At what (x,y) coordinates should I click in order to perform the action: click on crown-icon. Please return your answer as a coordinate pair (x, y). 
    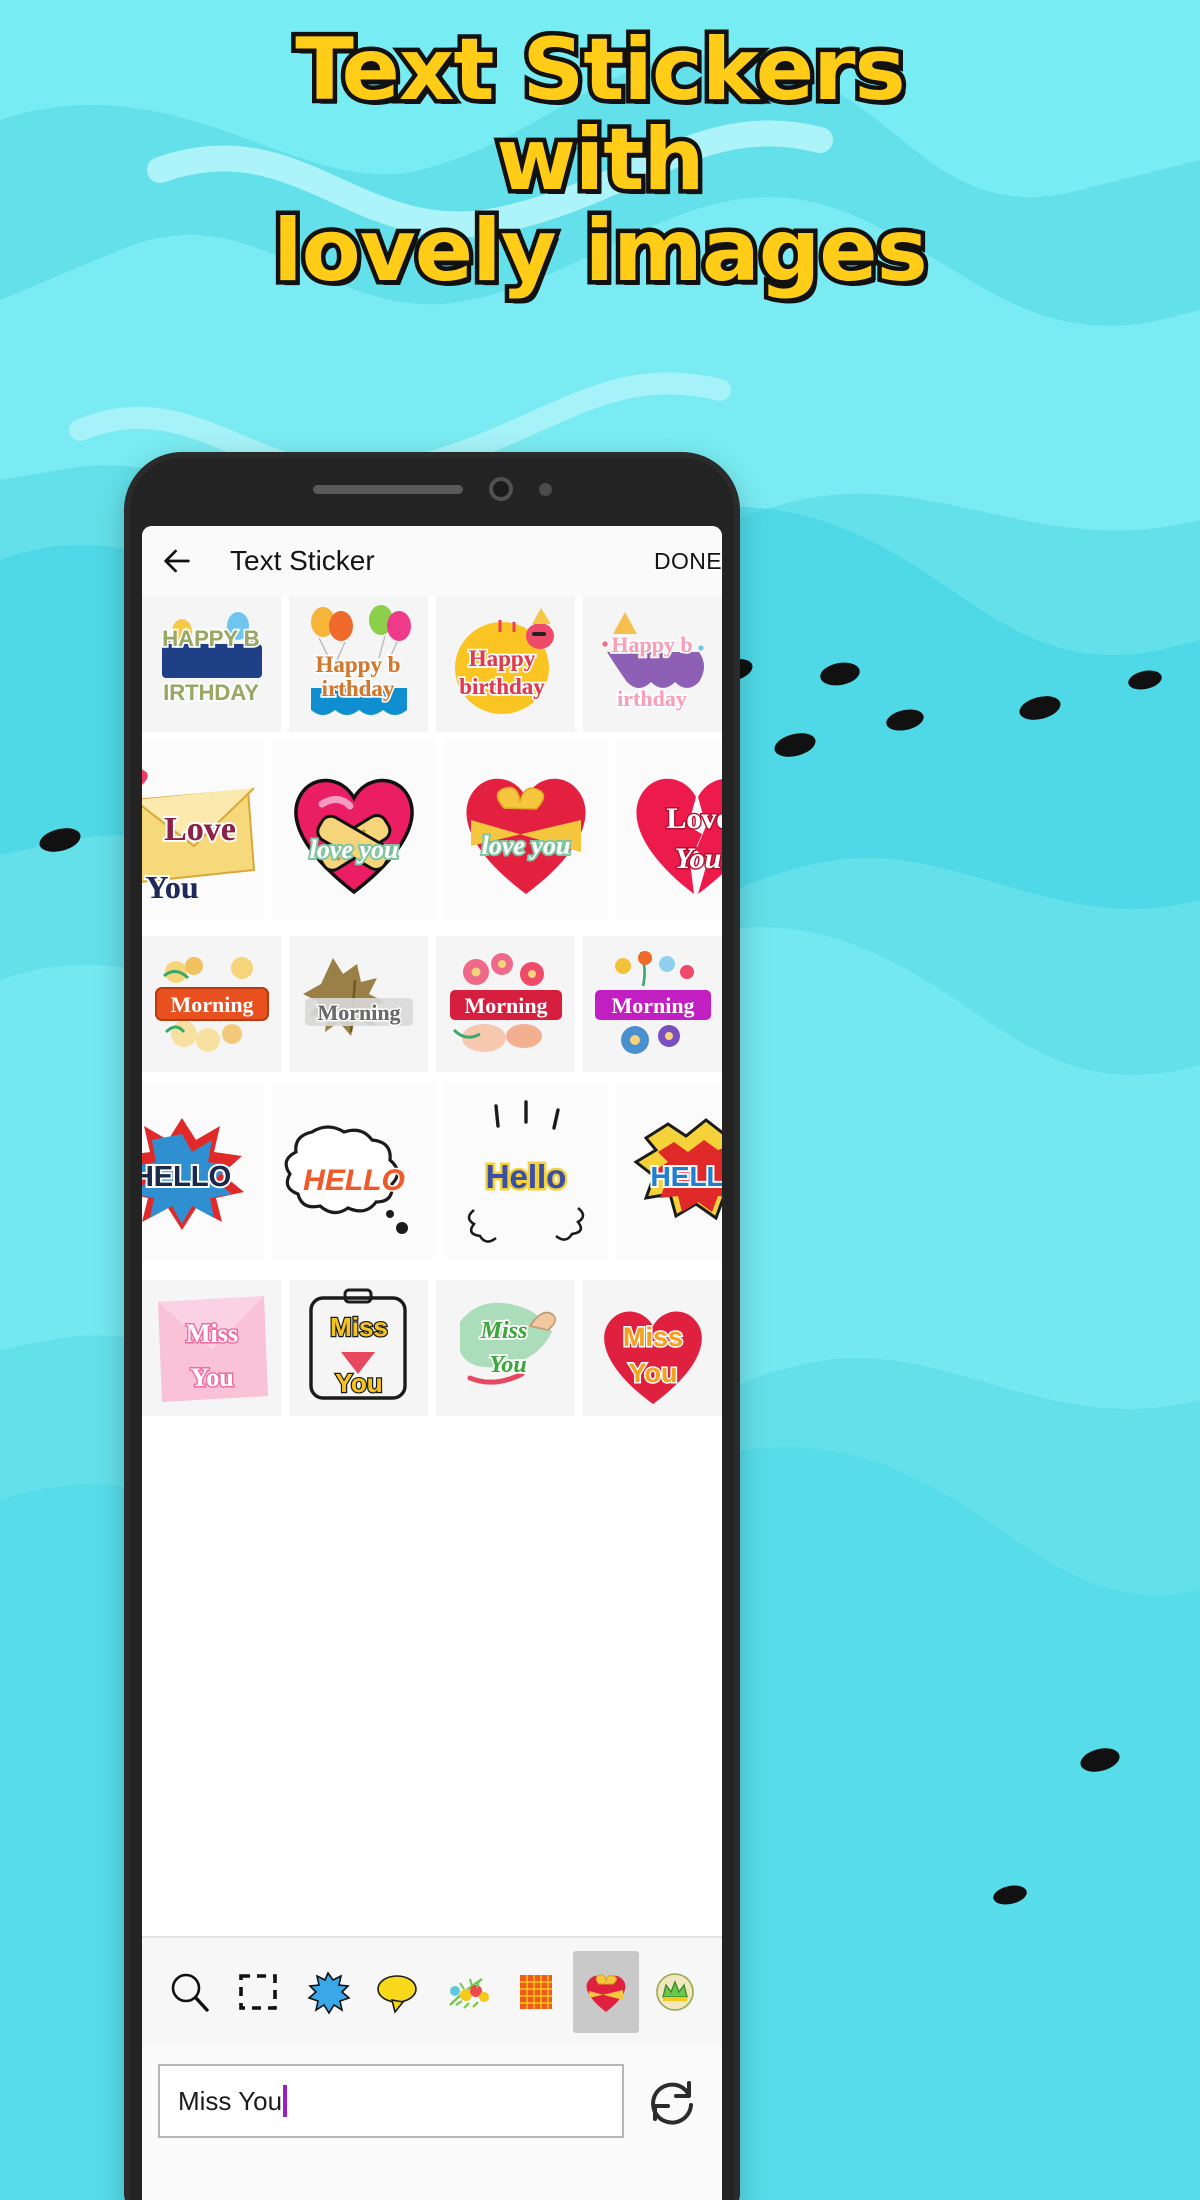
    Looking at the image, I should click on (675, 1992).